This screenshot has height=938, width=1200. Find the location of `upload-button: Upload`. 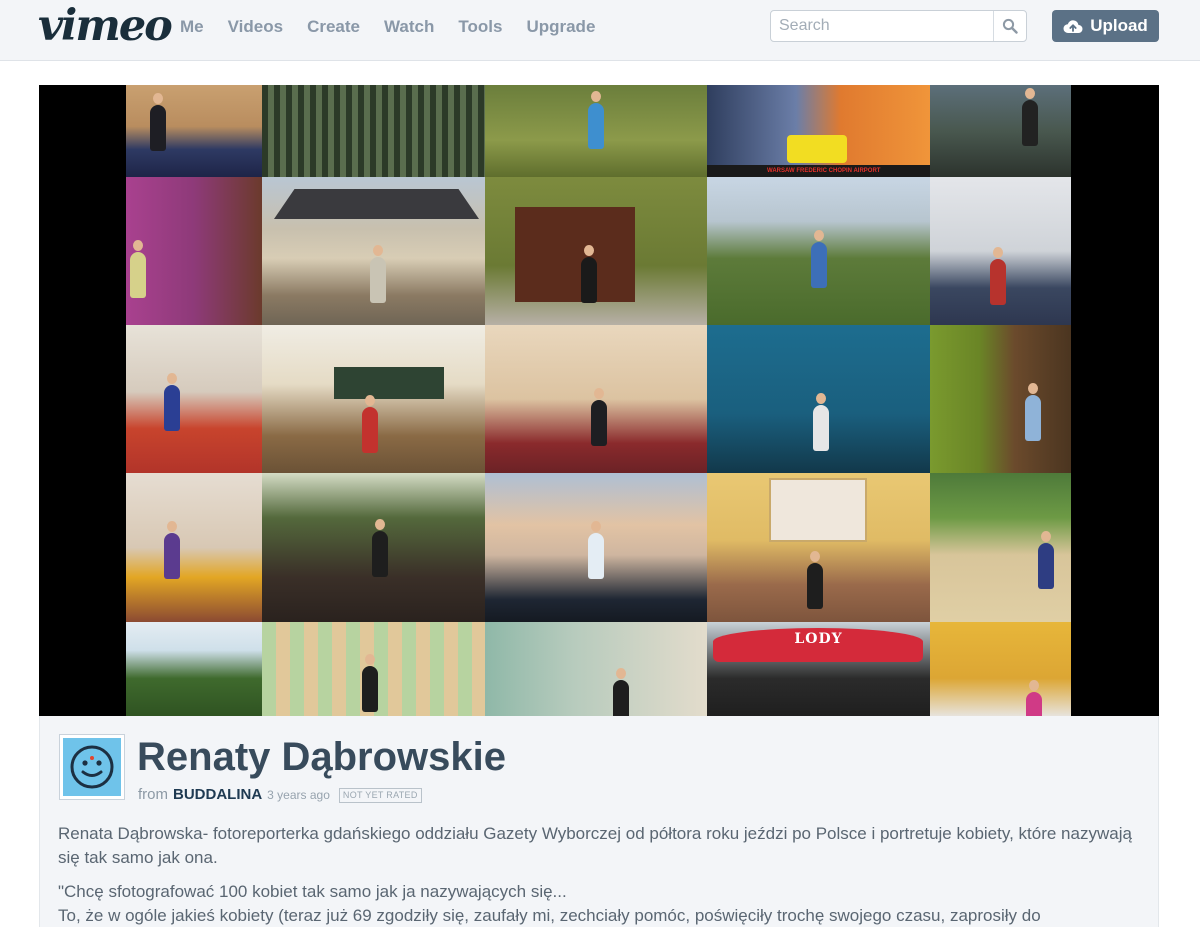

upload-button: Upload is located at coordinates (1105, 26).